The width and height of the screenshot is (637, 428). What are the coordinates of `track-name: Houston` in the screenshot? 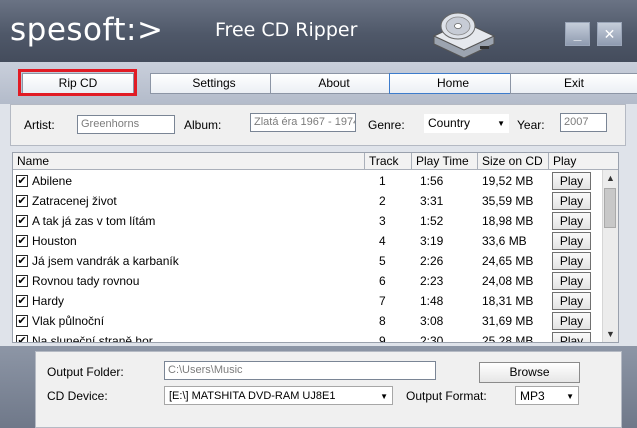 It's located at (54, 241).